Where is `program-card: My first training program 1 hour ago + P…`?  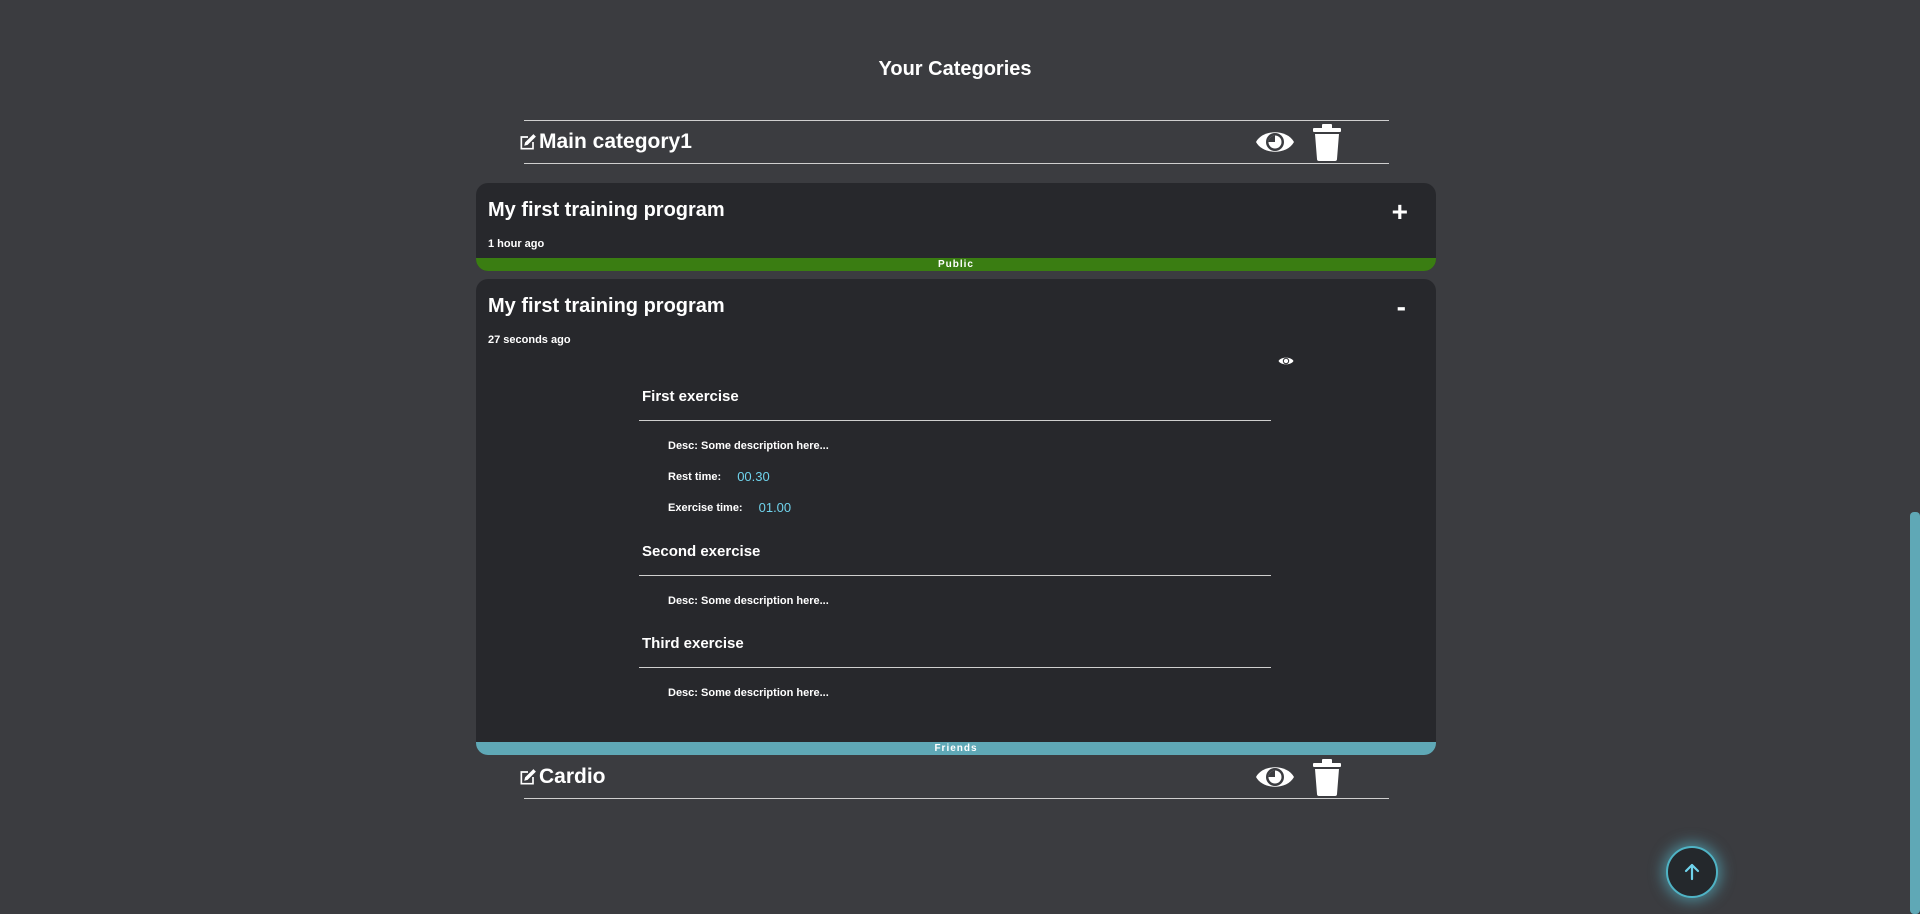 program-card: My first training program 1 hour ago + P… is located at coordinates (956, 227).